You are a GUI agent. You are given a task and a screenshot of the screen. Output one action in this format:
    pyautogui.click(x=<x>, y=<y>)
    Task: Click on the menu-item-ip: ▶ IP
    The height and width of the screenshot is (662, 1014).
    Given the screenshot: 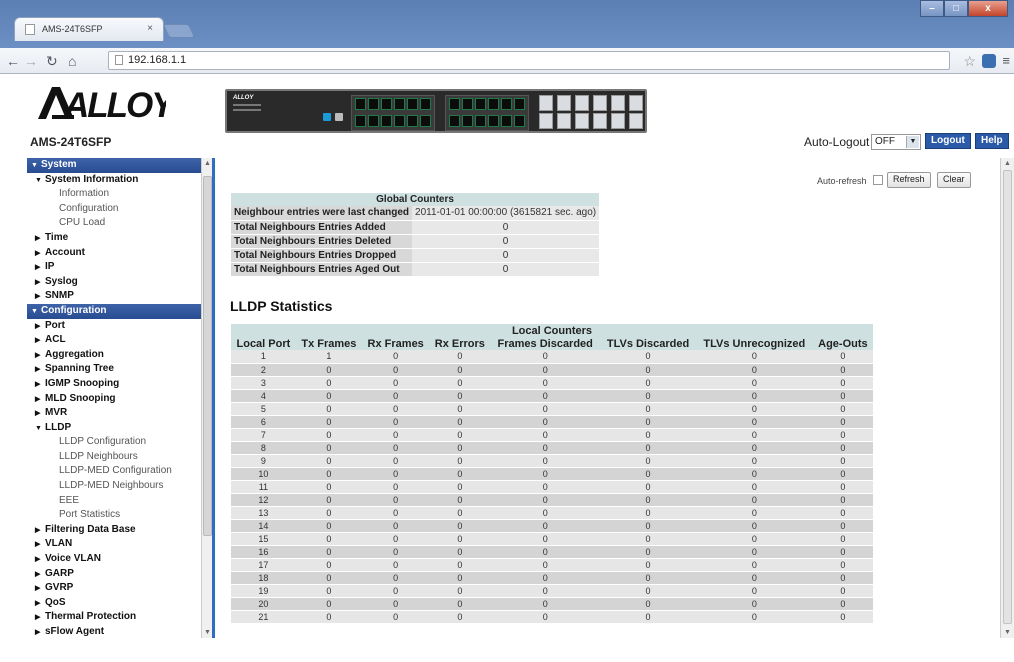 What is the action you would take?
    pyautogui.click(x=119, y=267)
    